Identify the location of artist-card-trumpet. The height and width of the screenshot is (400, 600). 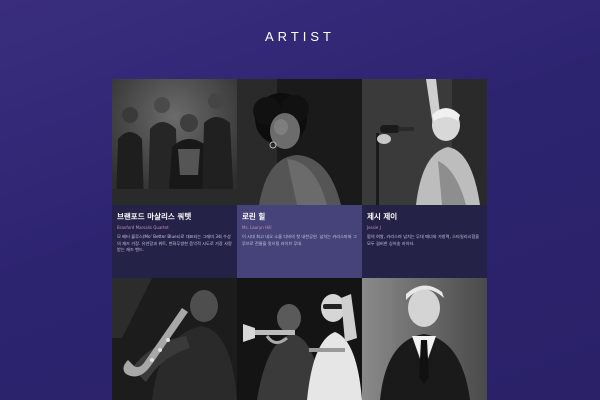
(299, 339).